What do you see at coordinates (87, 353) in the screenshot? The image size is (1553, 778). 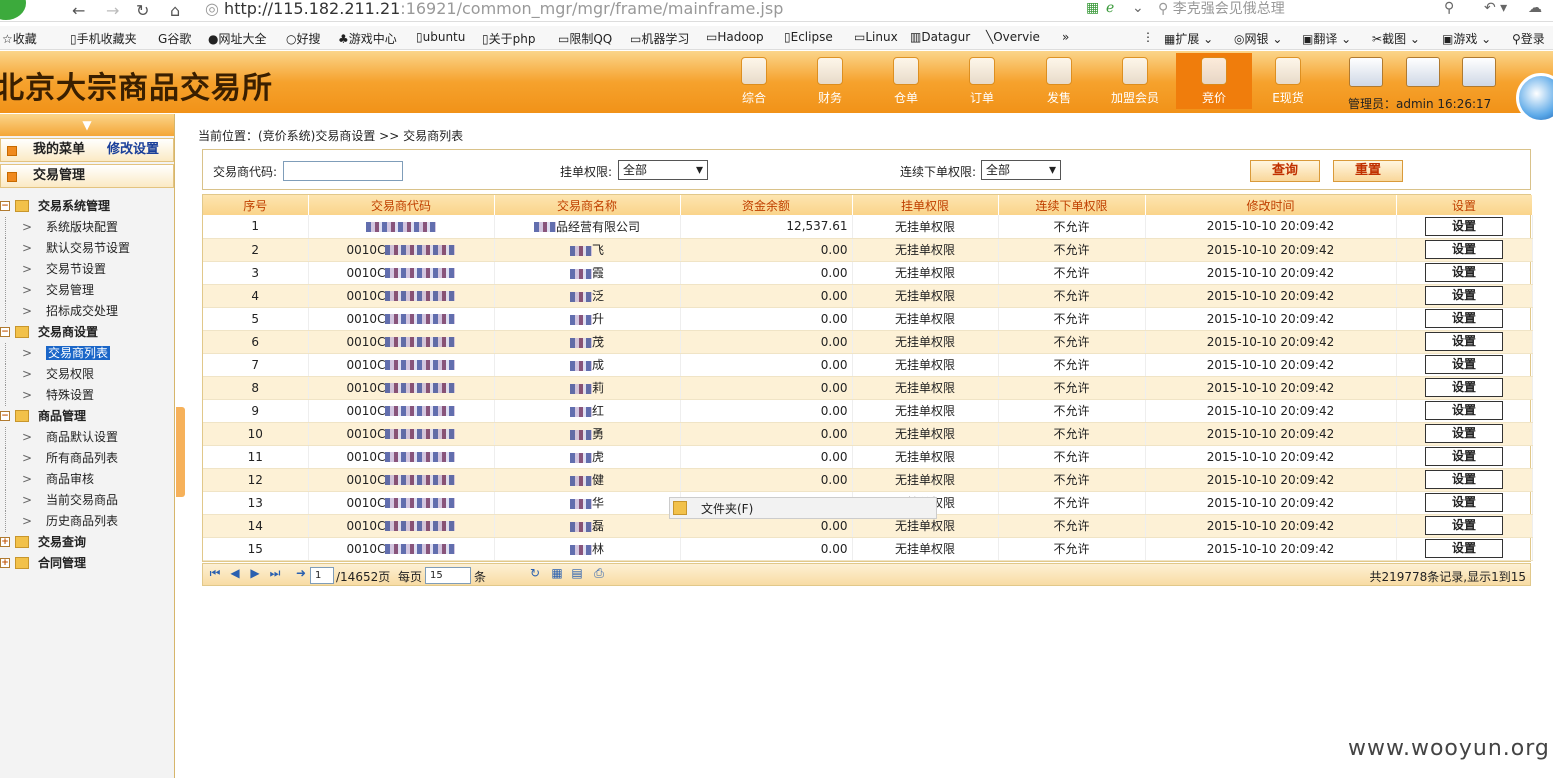 I see `tree-item: > 交易商列表` at bounding box center [87, 353].